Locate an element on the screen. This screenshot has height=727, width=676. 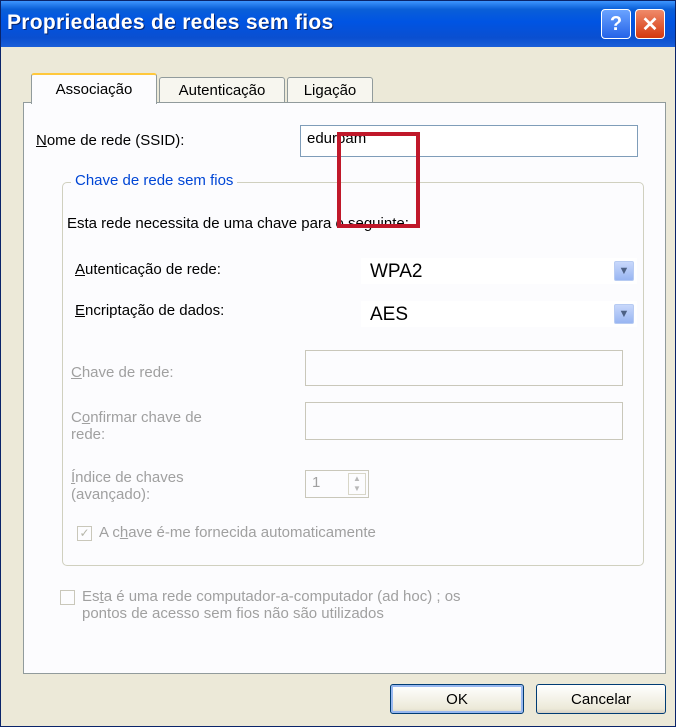
network-key-label: Chave de rede: is located at coordinates (122, 372).